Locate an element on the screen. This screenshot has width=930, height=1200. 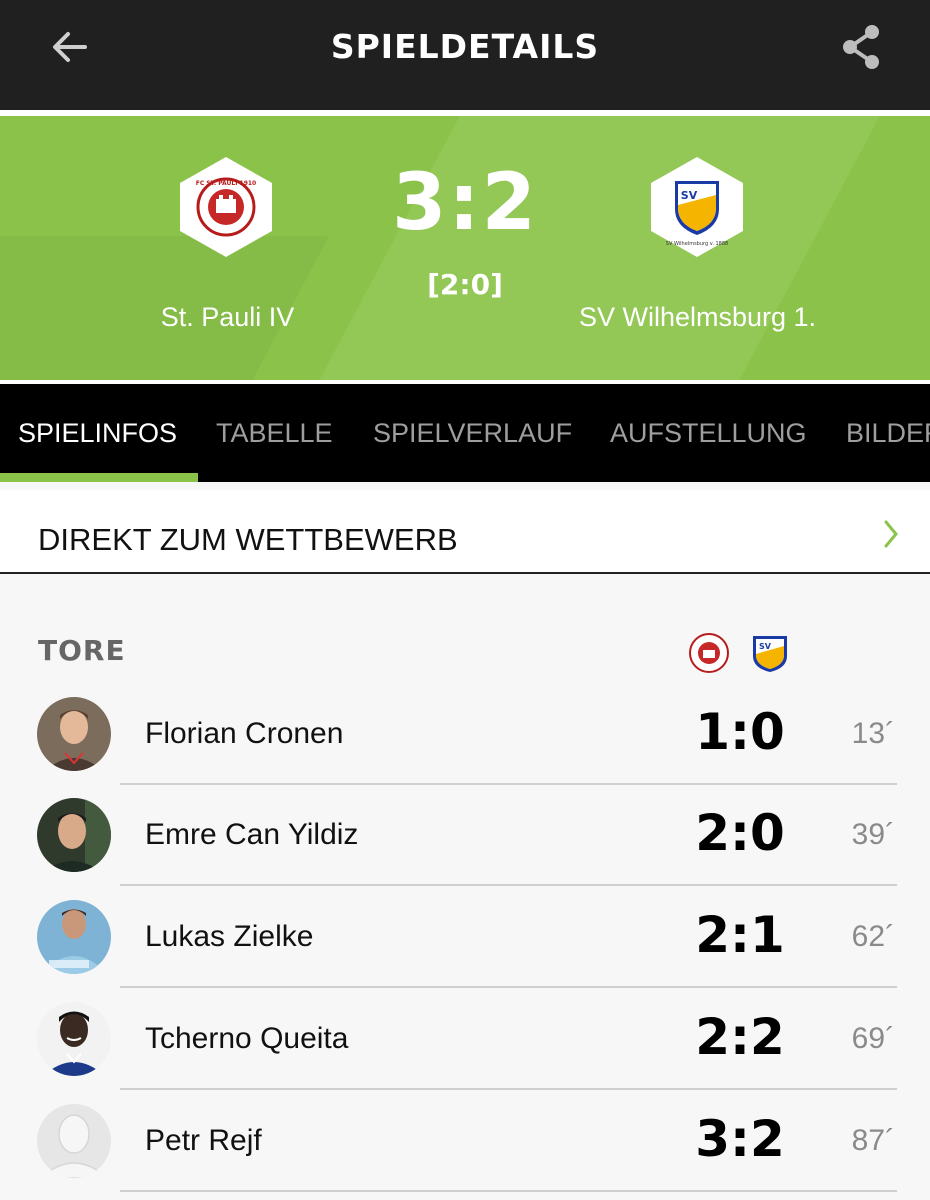
goal-row: Florian Cronen 1:0 13´ is located at coordinates (465, 747).